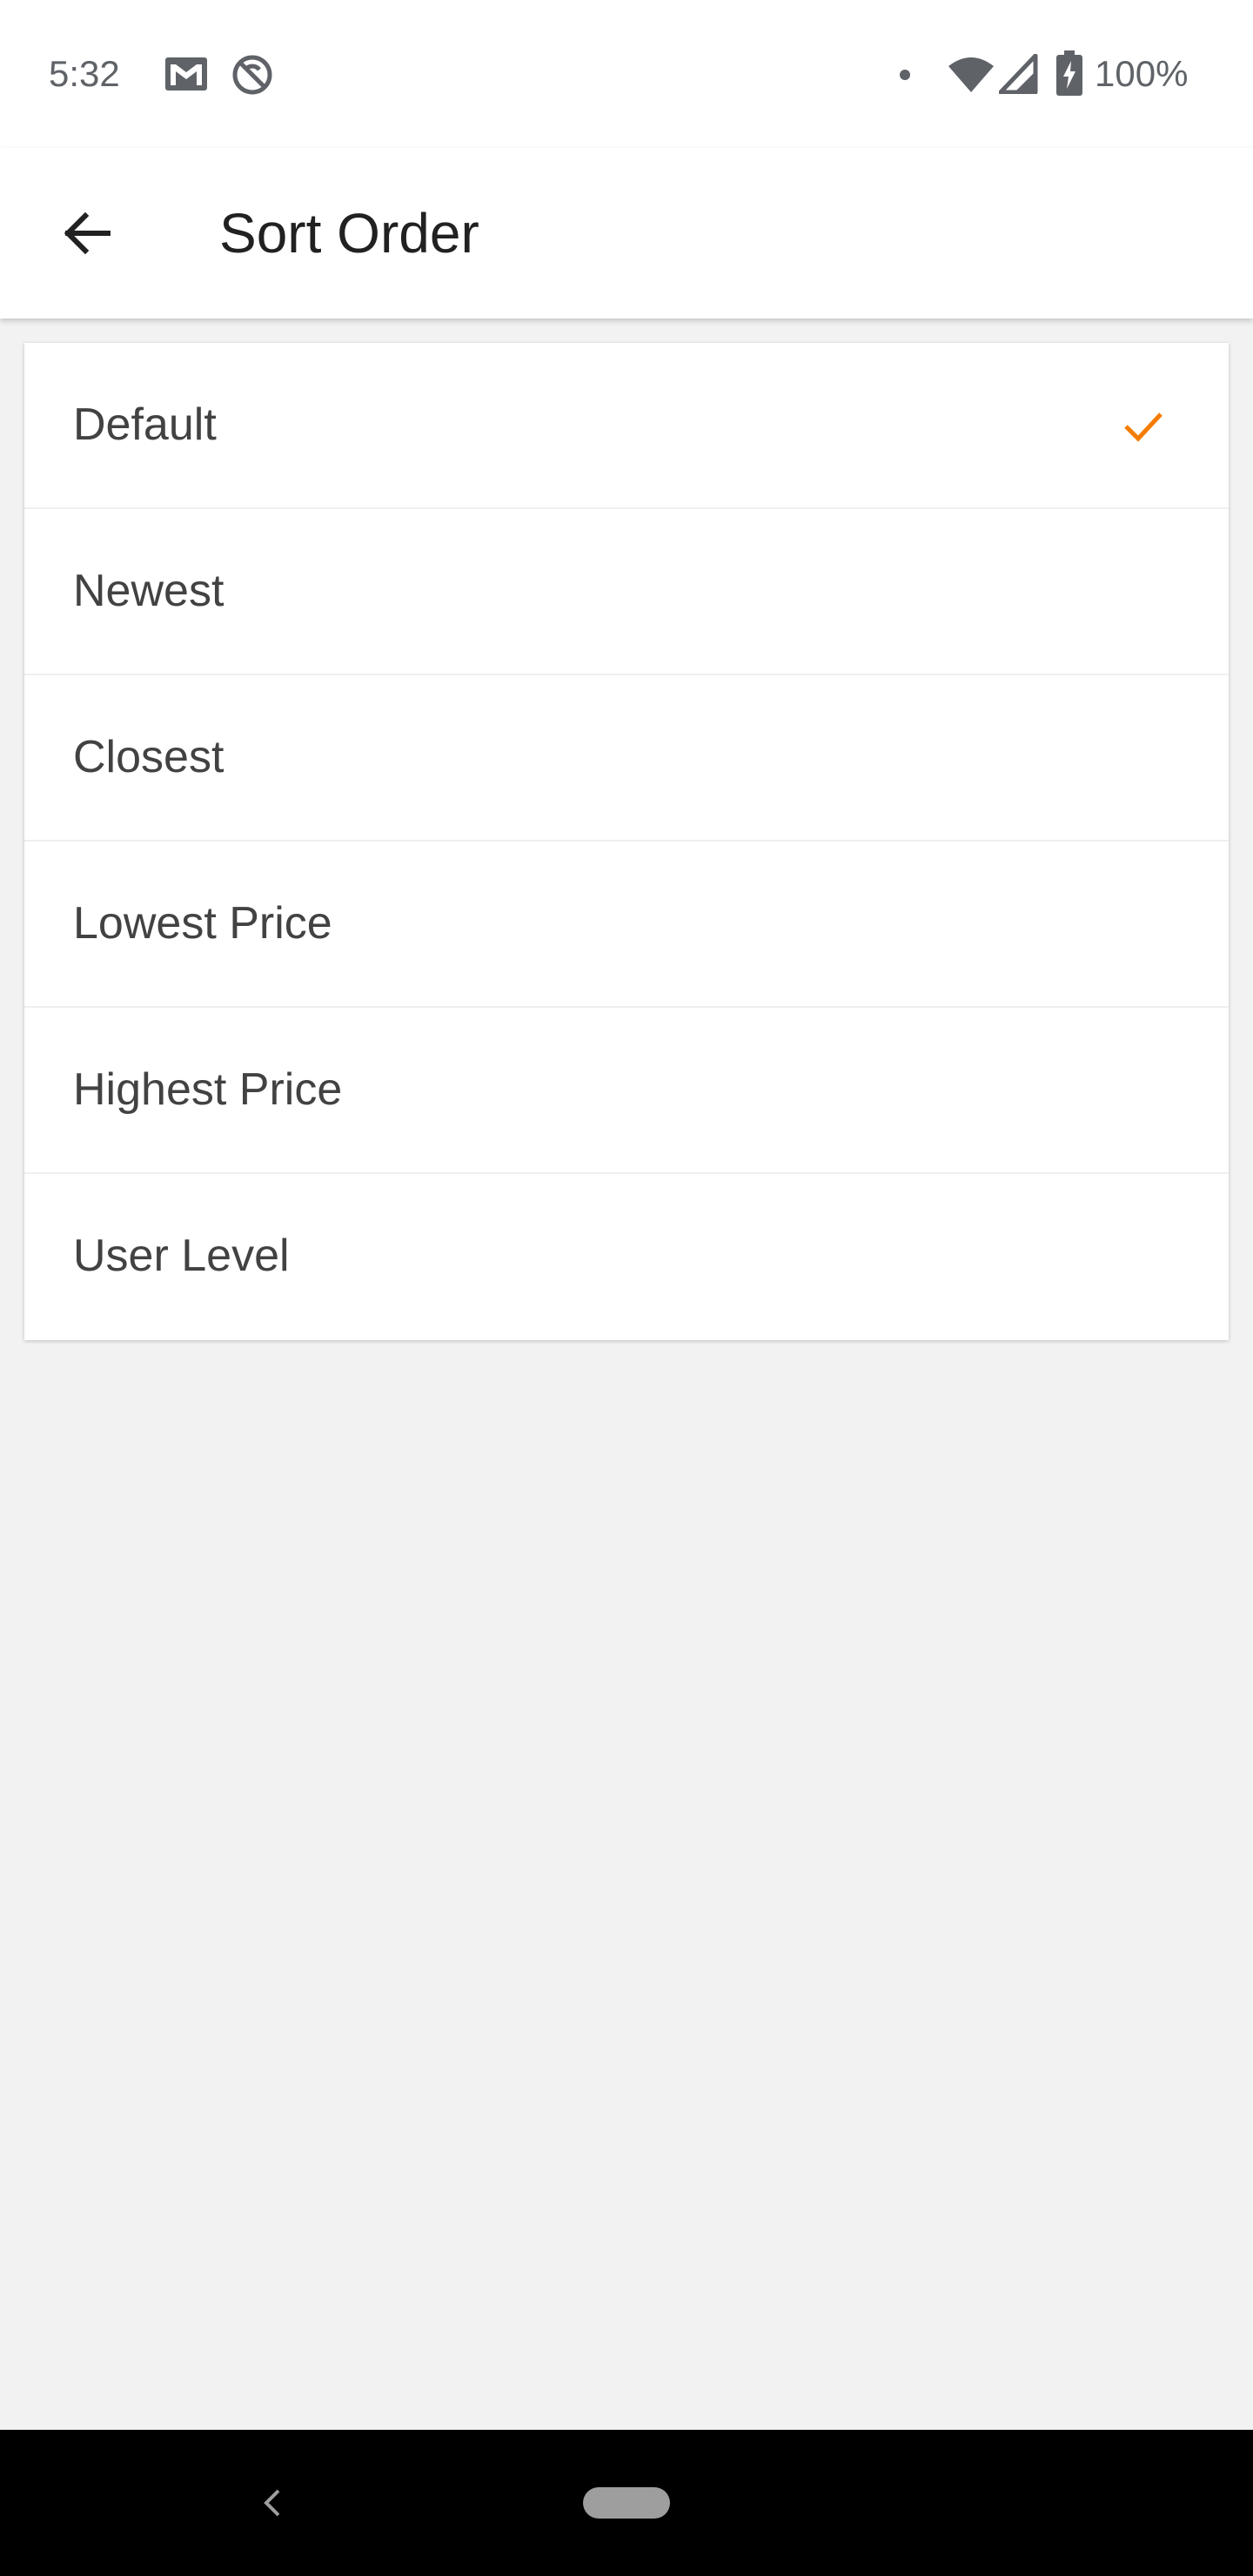  What do you see at coordinates (626, 234) in the screenshot?
I see `app-bar: Sort Order` at bounding box center [626, 234].